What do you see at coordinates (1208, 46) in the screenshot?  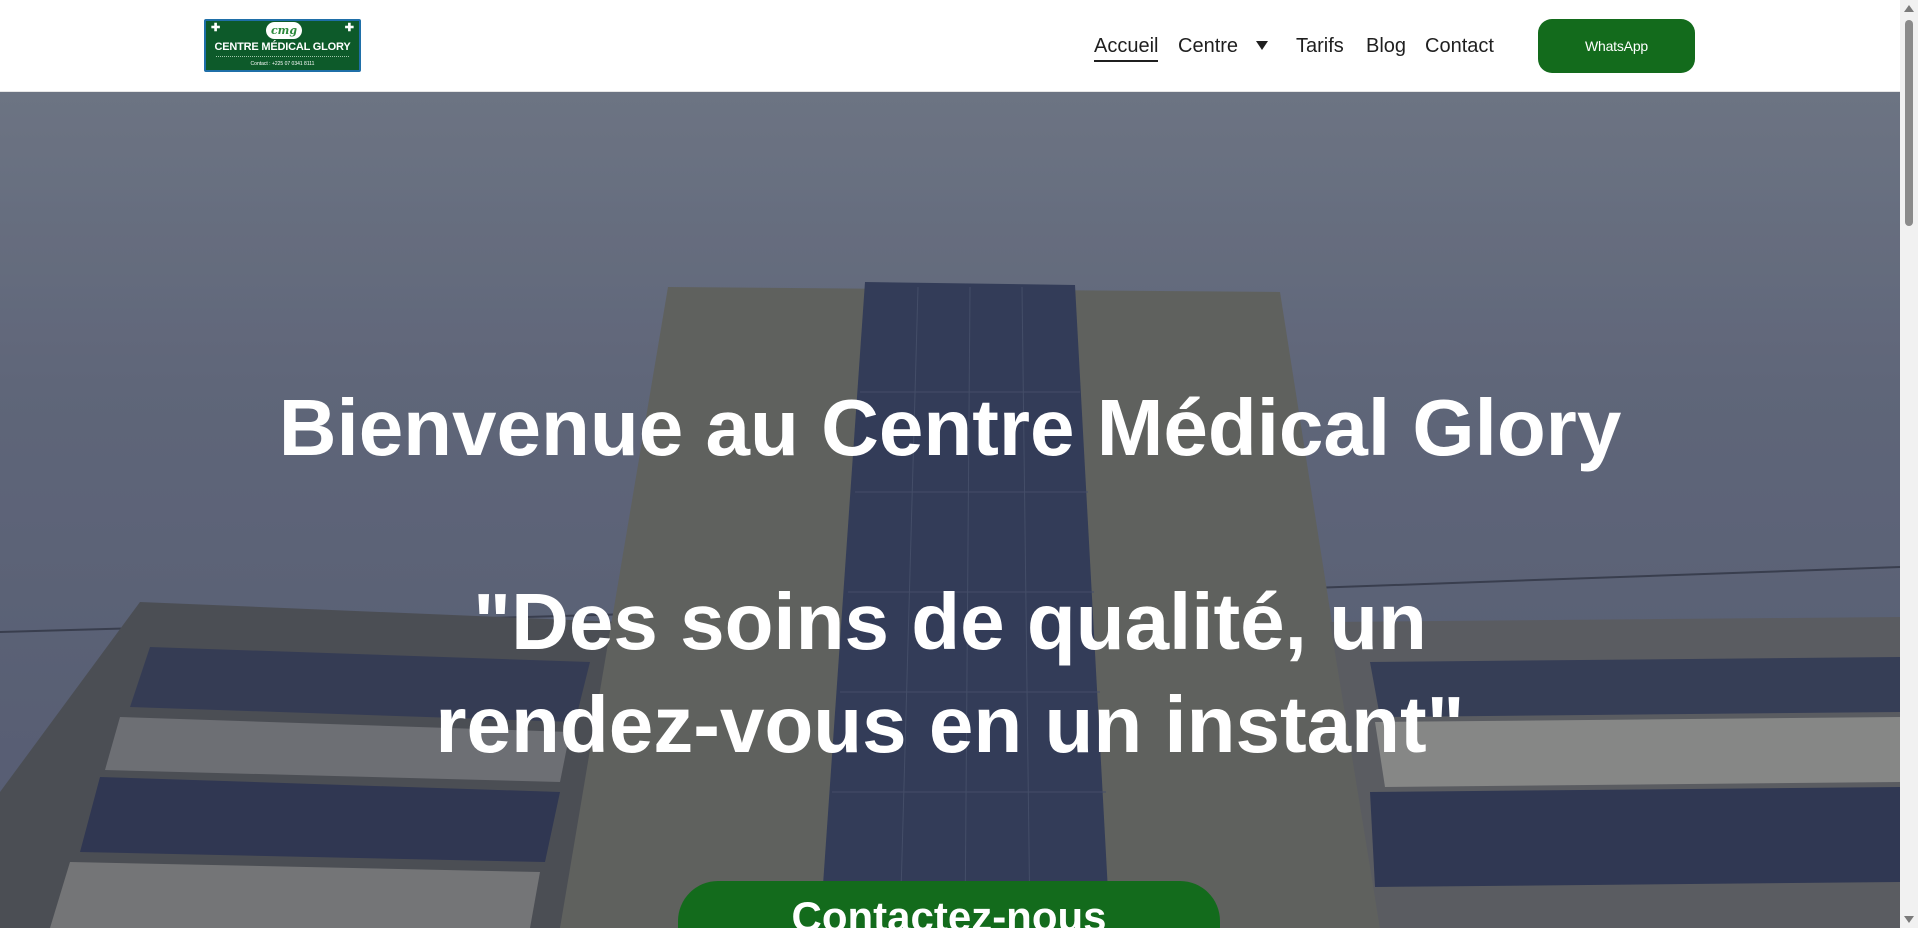 I see `nav-item-centre: Centre` at bounding box center [1208, 46].